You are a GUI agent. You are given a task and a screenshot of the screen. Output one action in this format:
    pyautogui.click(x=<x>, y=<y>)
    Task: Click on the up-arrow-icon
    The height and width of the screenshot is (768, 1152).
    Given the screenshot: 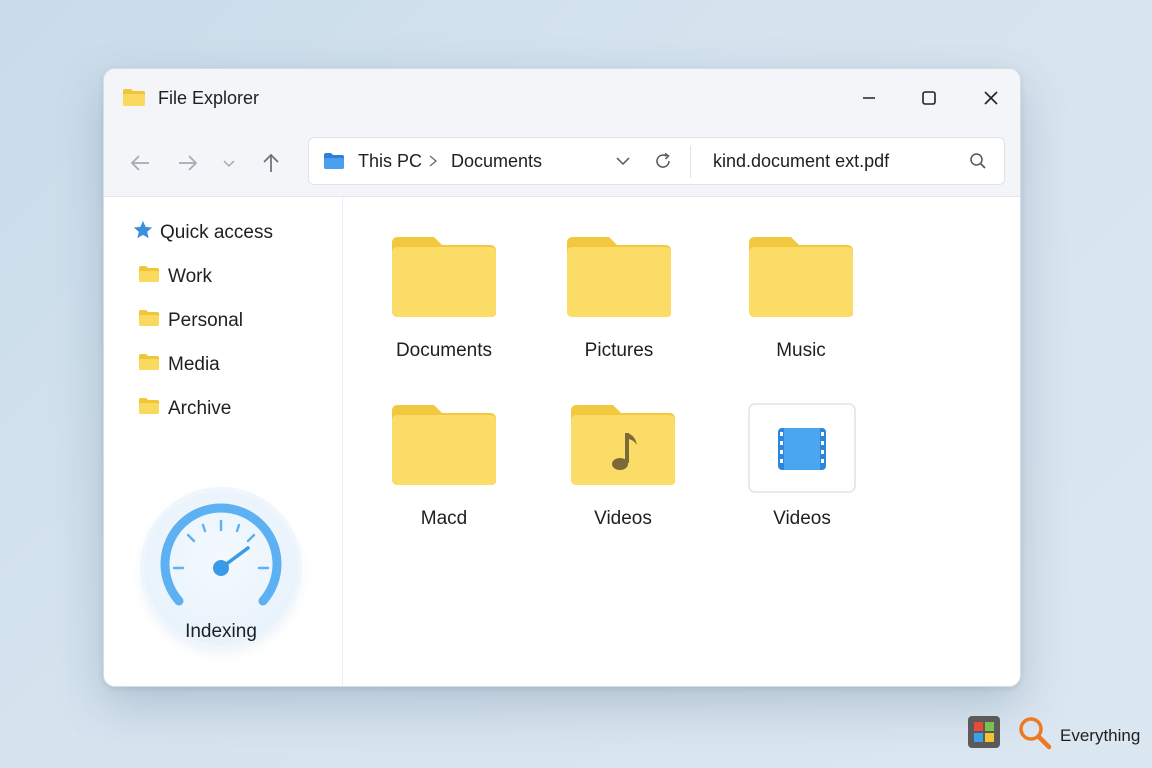 What is the action you would take?
    pyautogui.click(x=271, y=162)
    